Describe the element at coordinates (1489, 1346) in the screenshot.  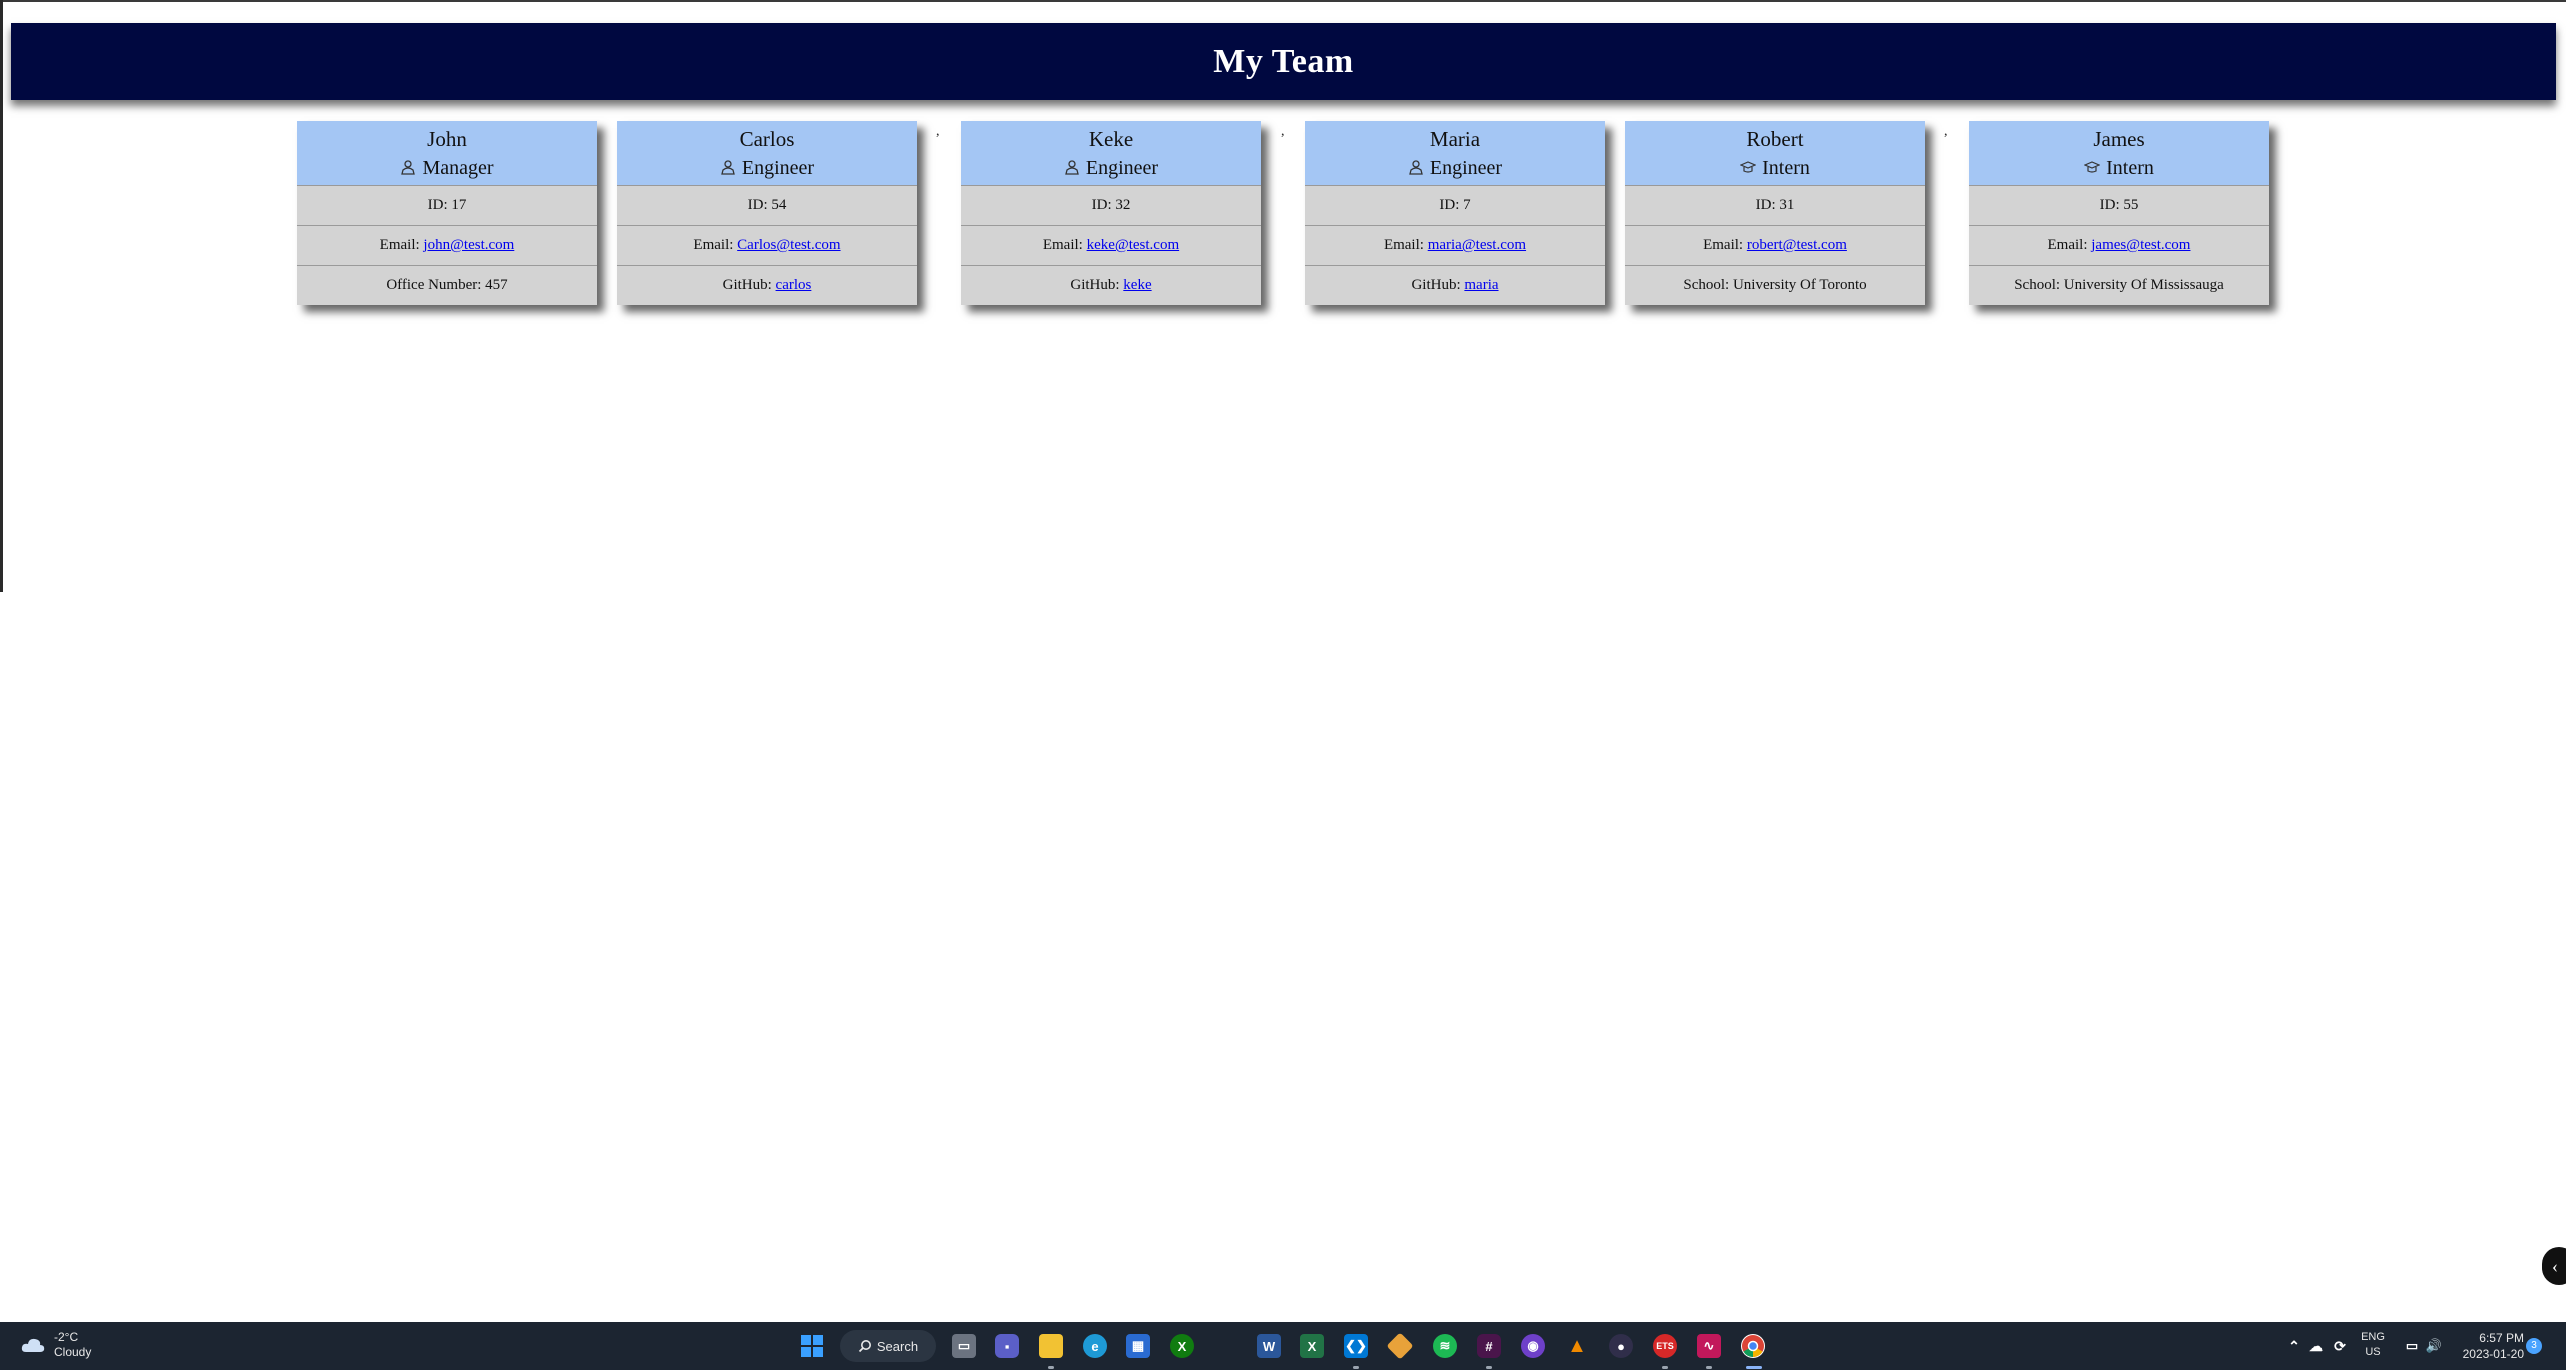
I see `slack-icon: #` at that location.